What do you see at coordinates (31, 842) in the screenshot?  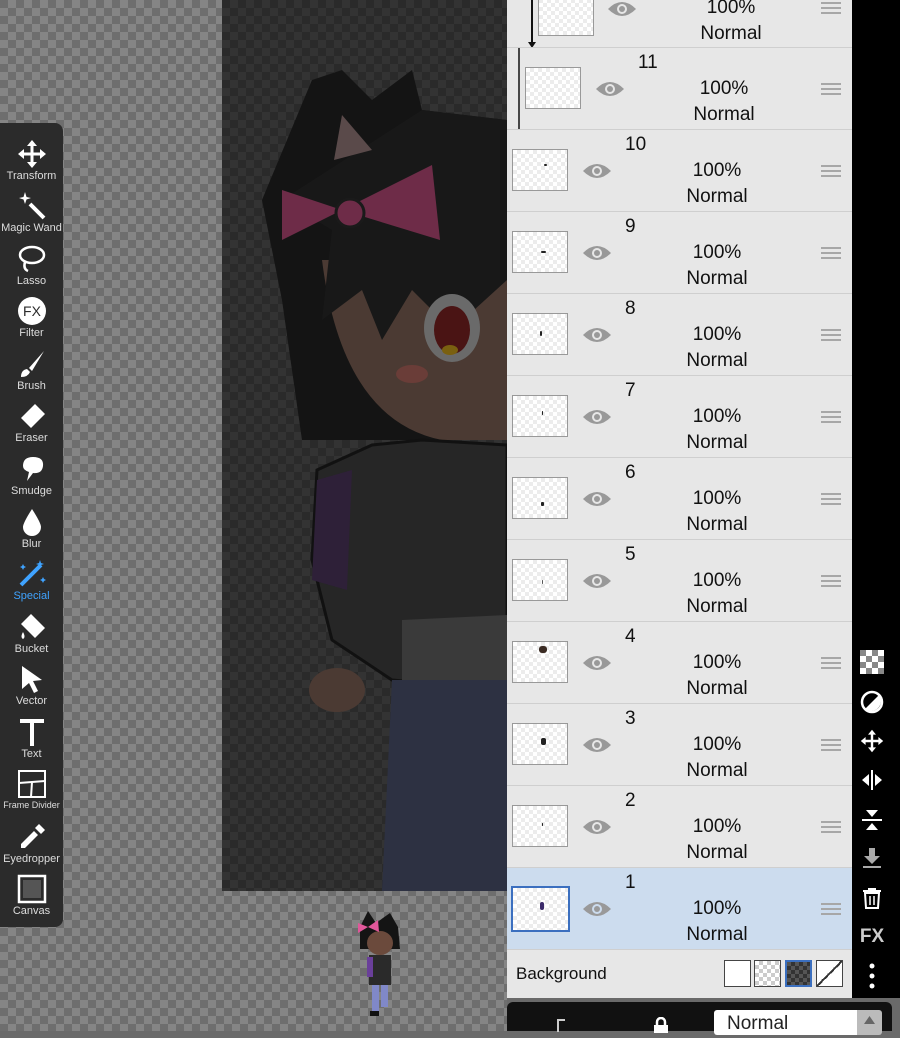 I see `tool-eyedropper: Eyedropper` at bounding box center [31, 842].